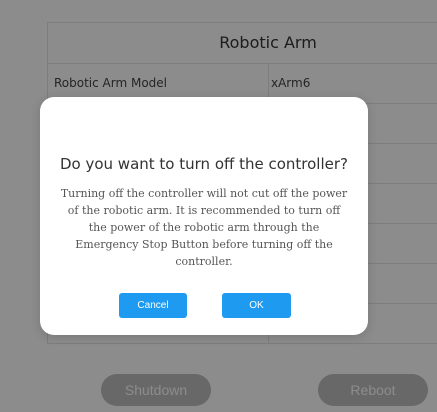 This screenshot has width=437, height=412. I want to click on dialog-title: Do you want to turn off the controller?, so click(204, 164).